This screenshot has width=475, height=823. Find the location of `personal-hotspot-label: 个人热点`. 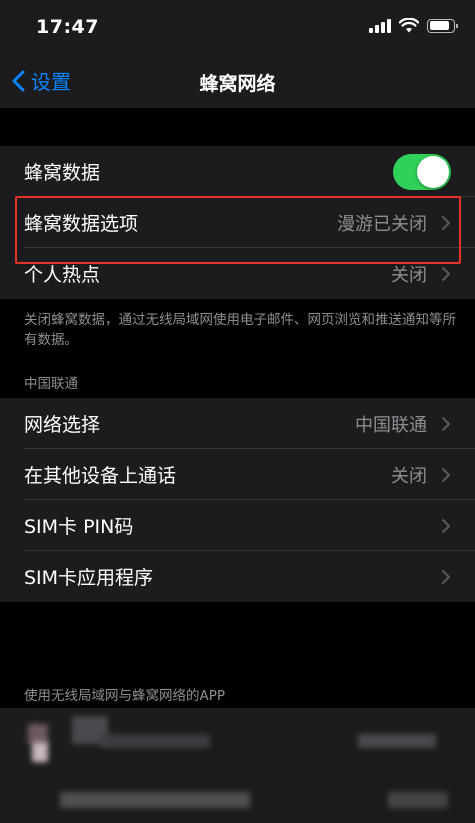

personal-hotspot-label: 个人热点 is located at coordinates (62, 275).